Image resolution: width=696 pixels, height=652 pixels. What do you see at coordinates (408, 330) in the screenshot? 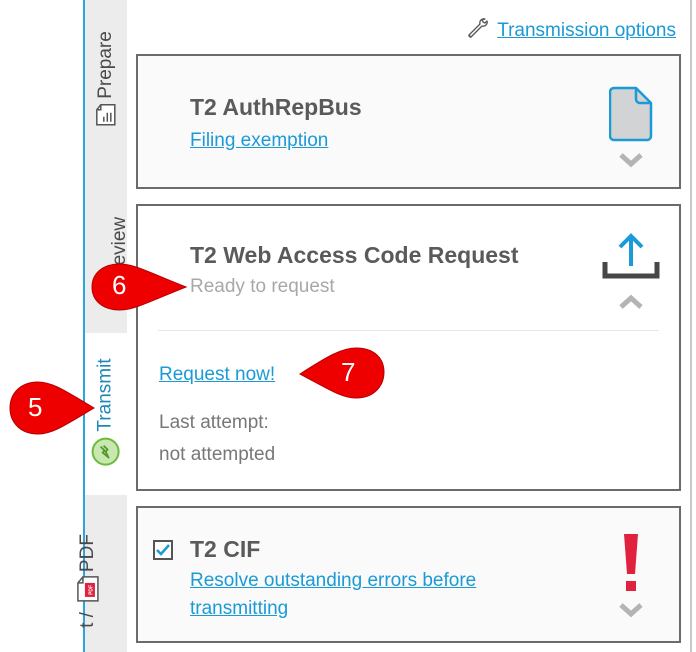
I see `card-divider` at bounding box center [408, 330].